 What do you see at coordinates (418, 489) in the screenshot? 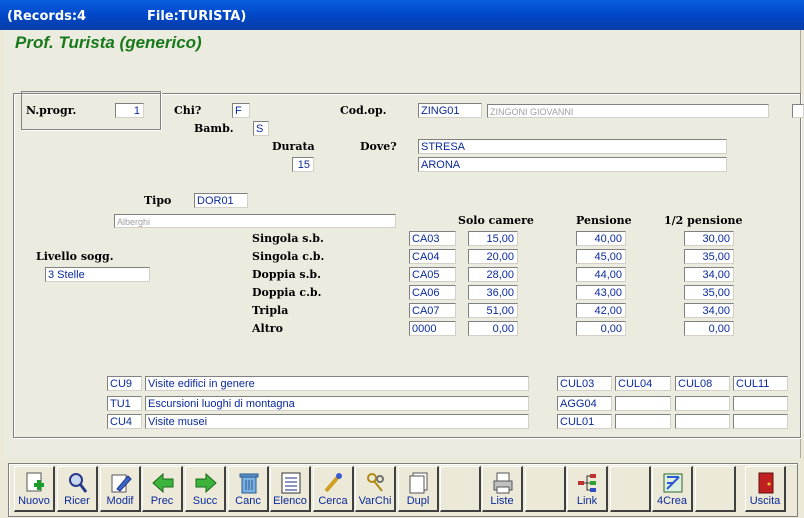
I see `dupl-button: Dupl` at bounding box center [418, 489].